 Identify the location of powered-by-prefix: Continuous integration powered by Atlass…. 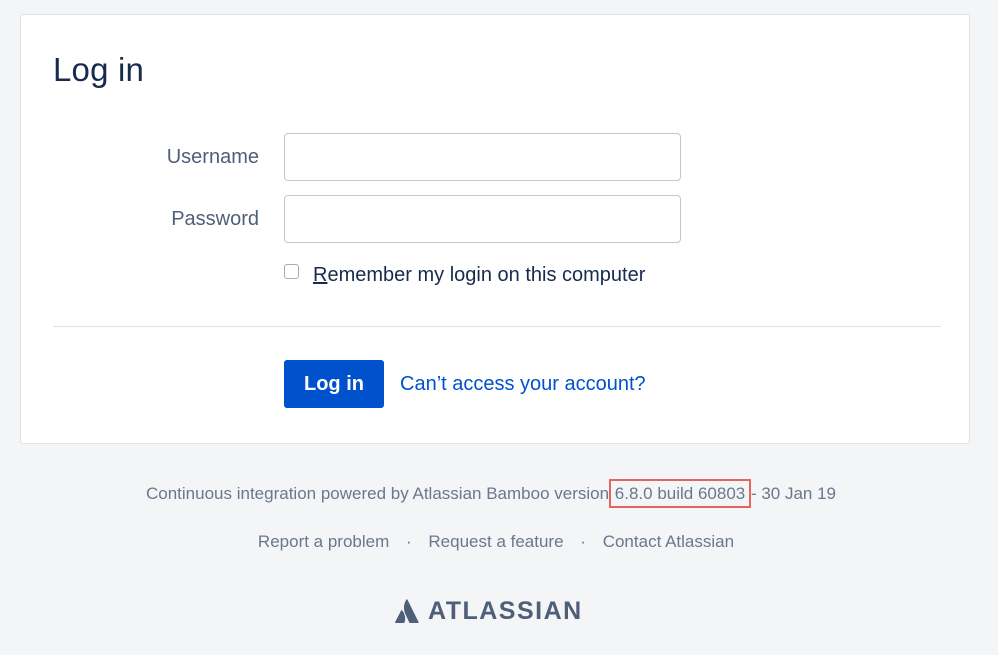
(379, 493).